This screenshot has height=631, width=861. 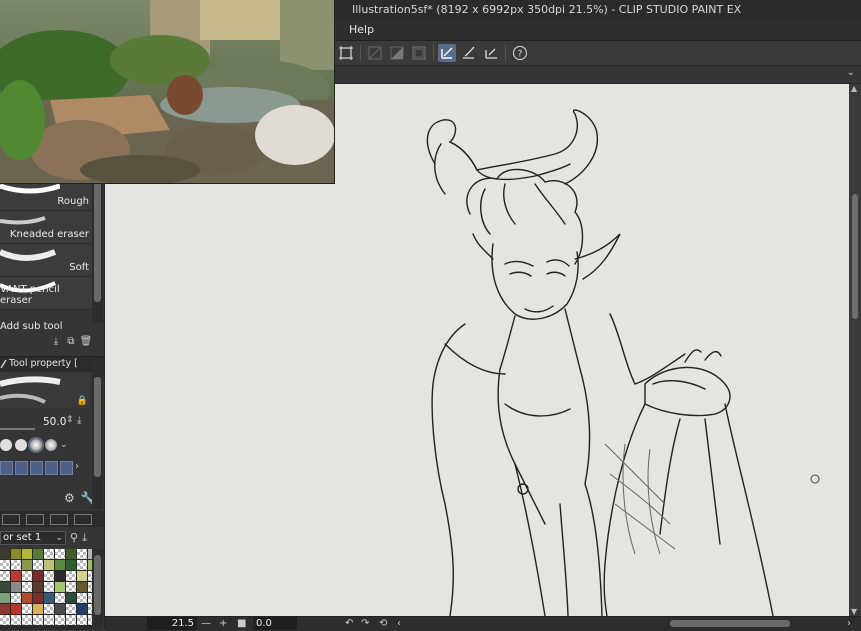 What do you see at coordinates (849, 623) in the screenshot?
I see `scroll-right-icon: ›` at bounding box center [849, 623].